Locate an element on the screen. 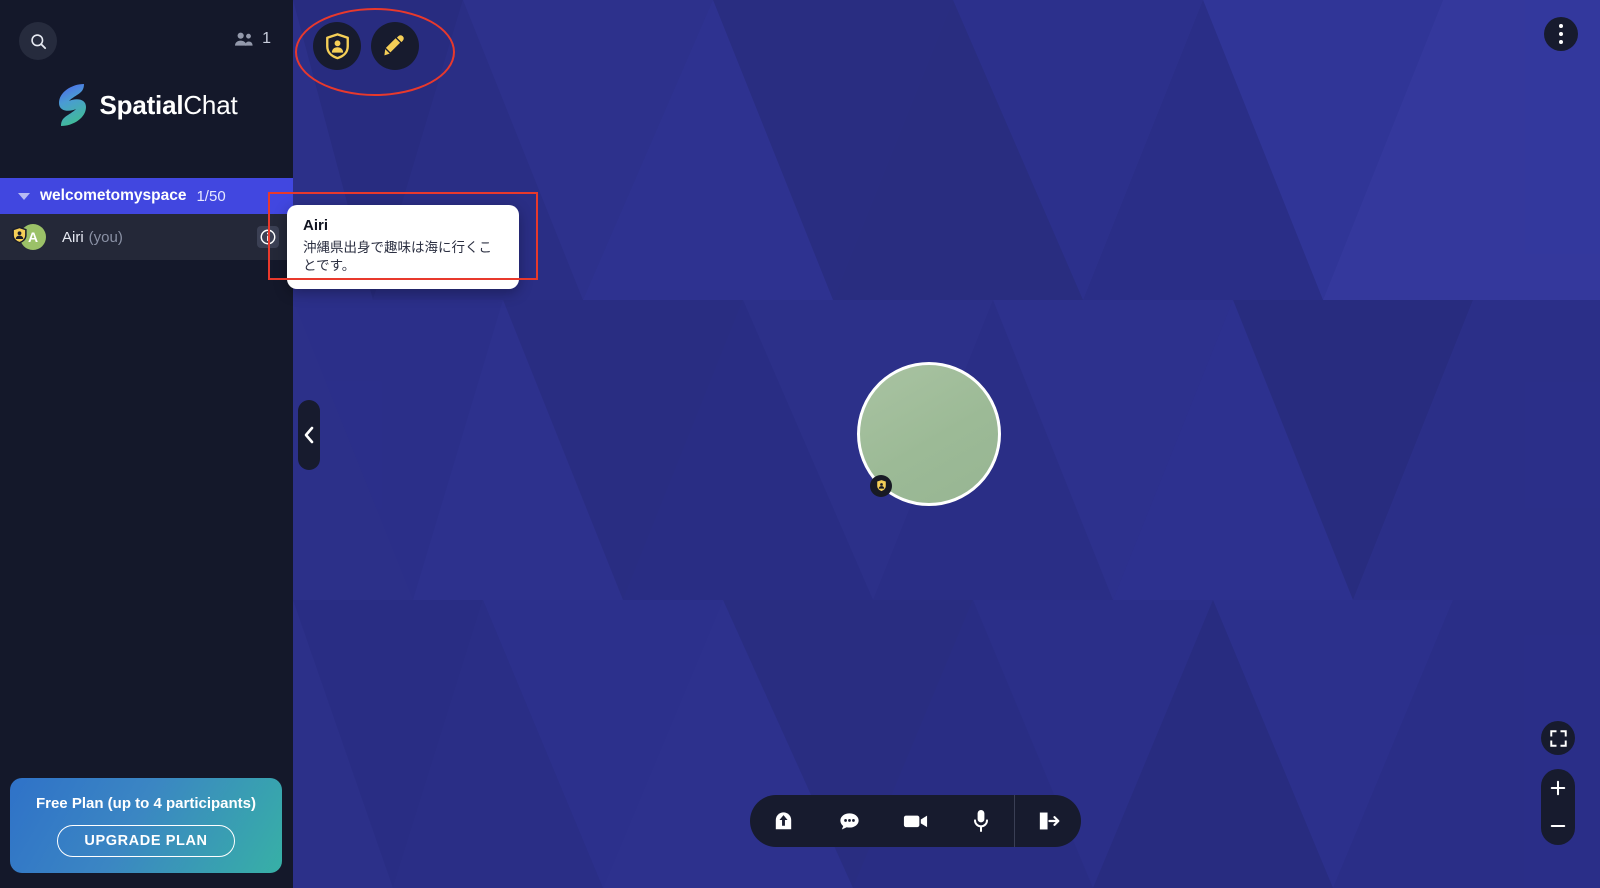 The width and height of the screenshot is (1600, 888). people-counter: 1 is located at coordinates (252, 39).